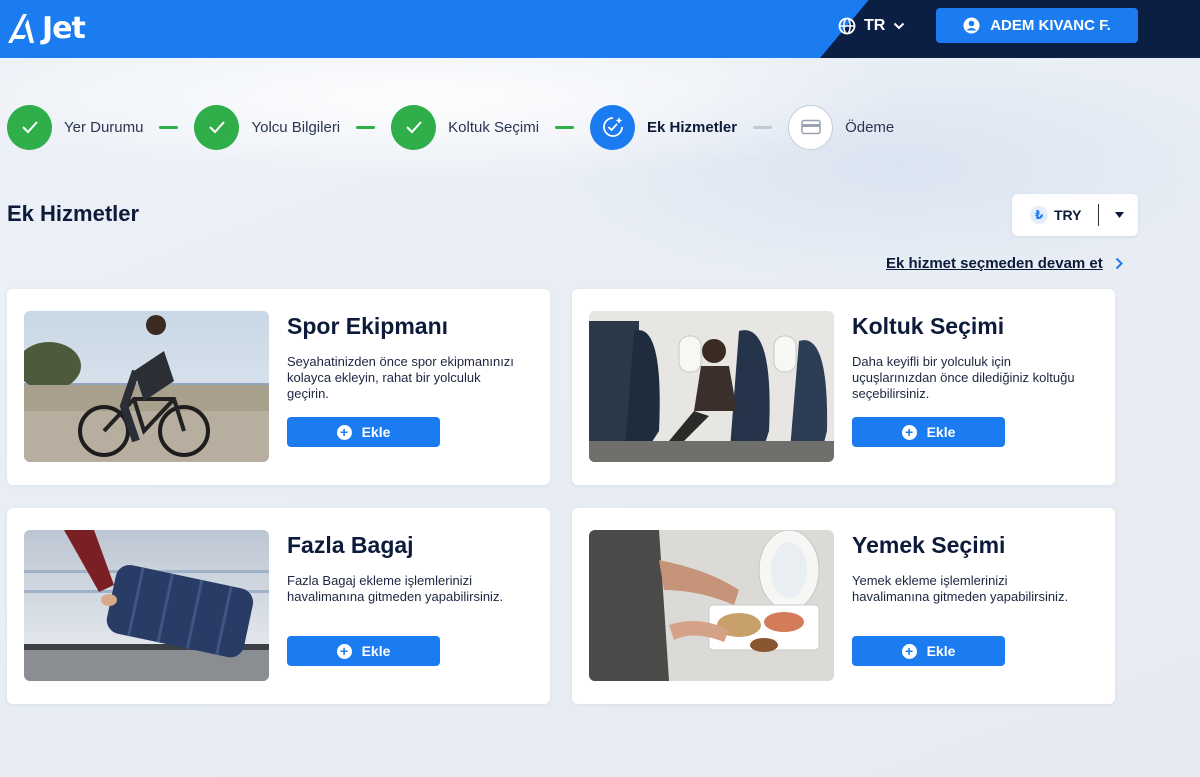 Image resolution: width=1200 pixels, height=777 pixels. I want to click on user-name: ADEM KIVANC F., so click(1050, 25).